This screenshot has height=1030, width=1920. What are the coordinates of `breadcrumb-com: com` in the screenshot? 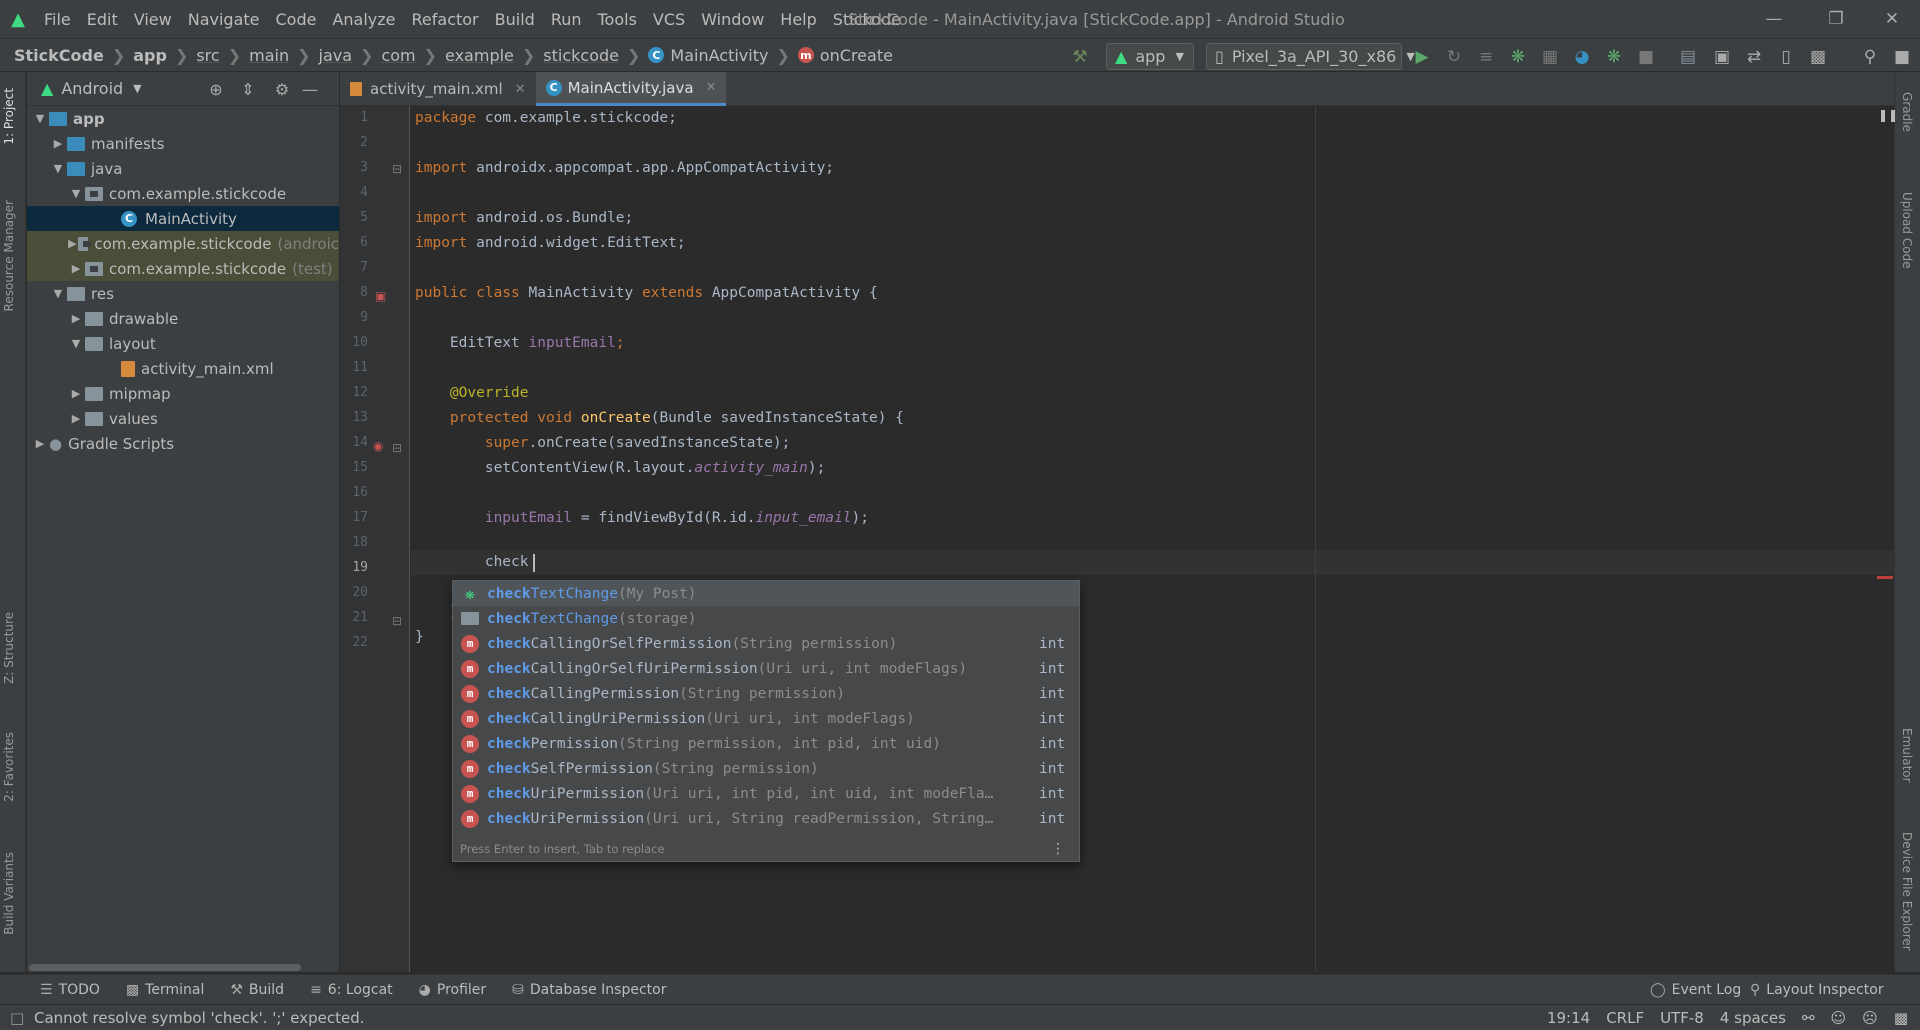 It's located at (394, 55).